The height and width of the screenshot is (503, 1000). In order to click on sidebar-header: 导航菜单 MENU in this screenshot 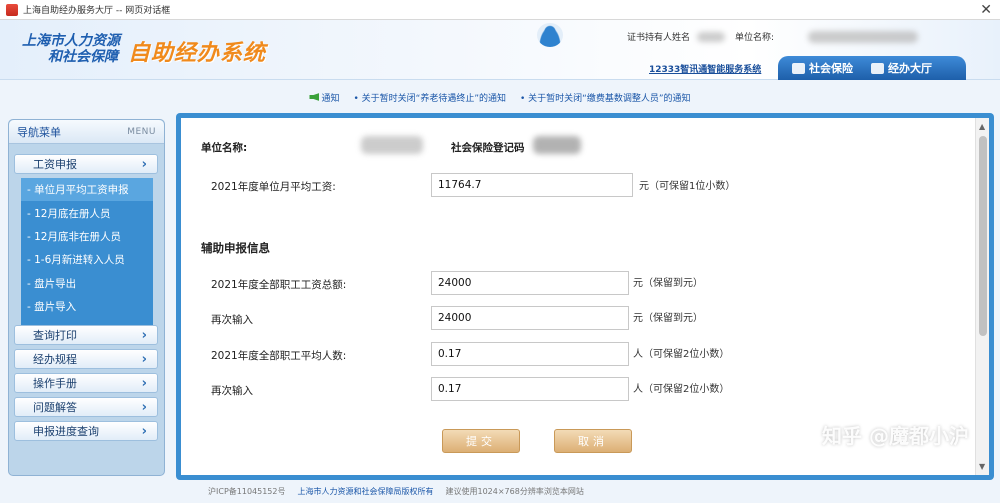, I will do `click(86, 132)`.